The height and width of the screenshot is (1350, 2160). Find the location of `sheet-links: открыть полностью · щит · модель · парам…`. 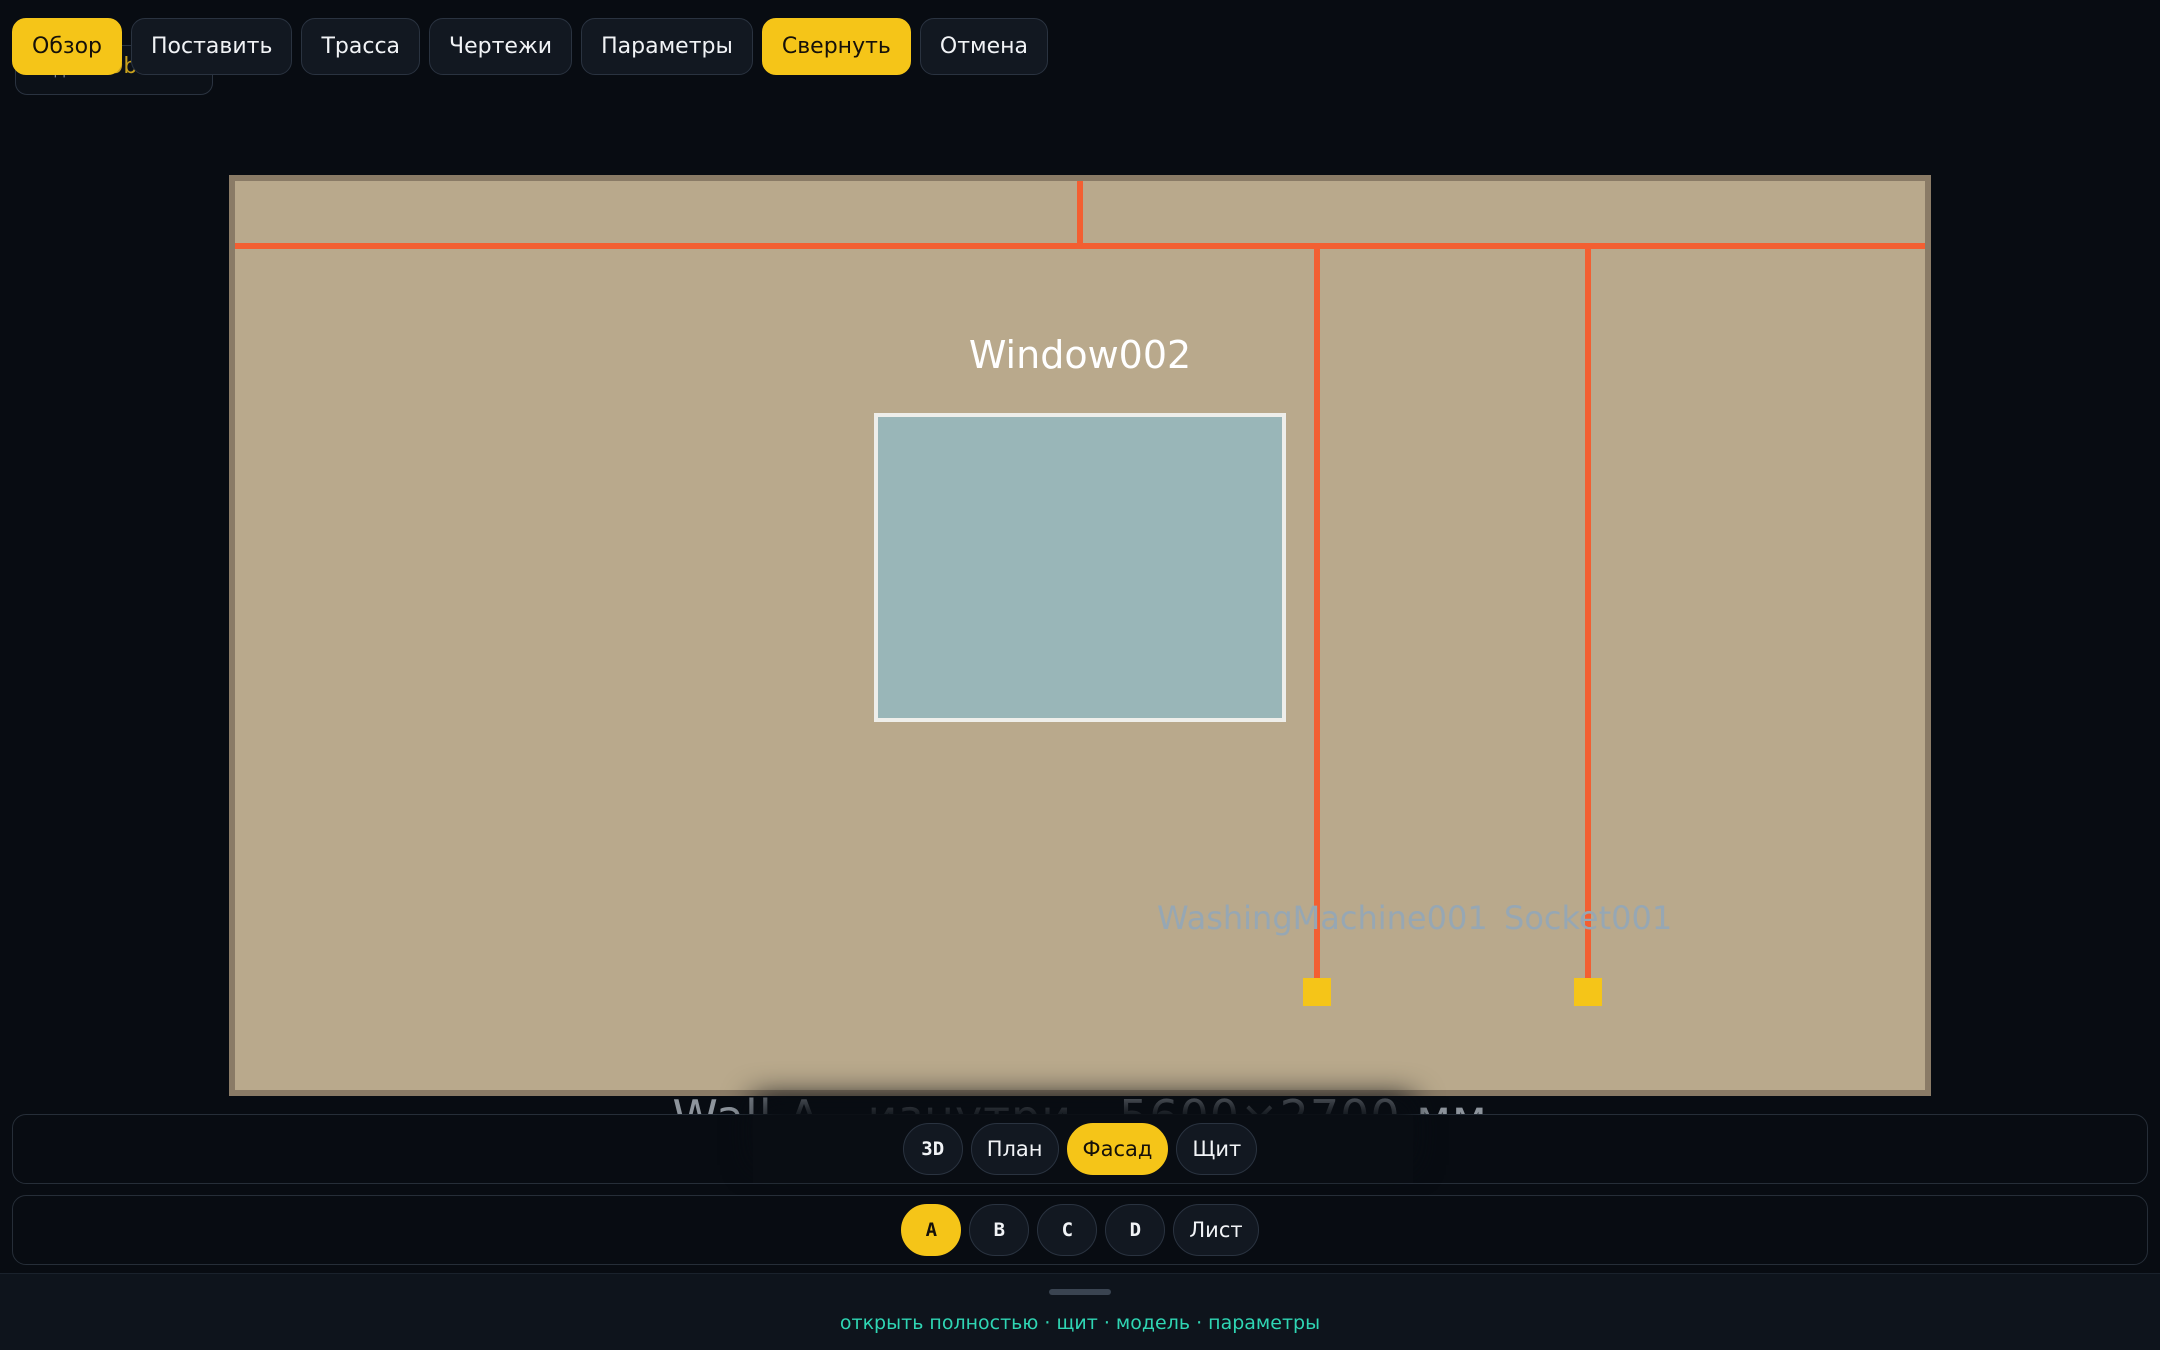

sheet-links: открыть полностью · щит · модель · парам… is located at coordinates (1080, 1323).